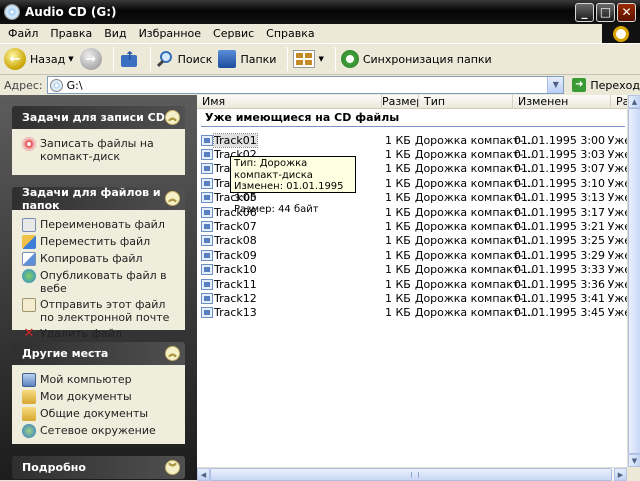 This screenshot has height=481, width=640. Describe the element at coordinates (413, 126) in the screenshot. I see `group-divider` at that location.